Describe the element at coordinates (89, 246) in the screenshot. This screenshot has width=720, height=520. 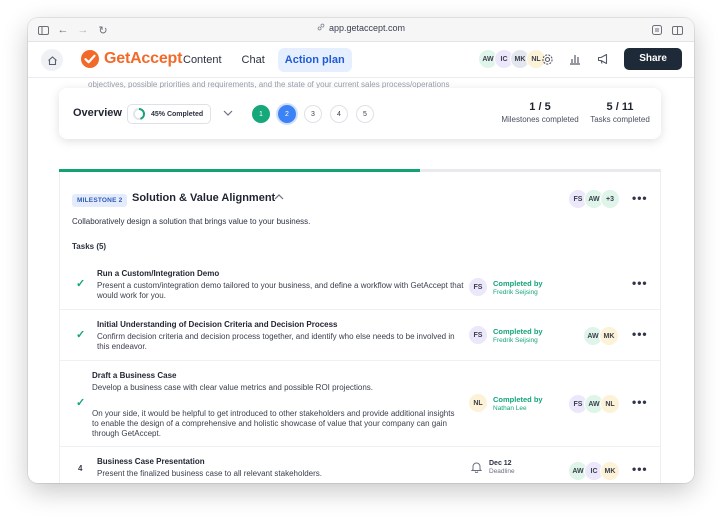
I see `tasks-heading: Tasks (5)` at that location.